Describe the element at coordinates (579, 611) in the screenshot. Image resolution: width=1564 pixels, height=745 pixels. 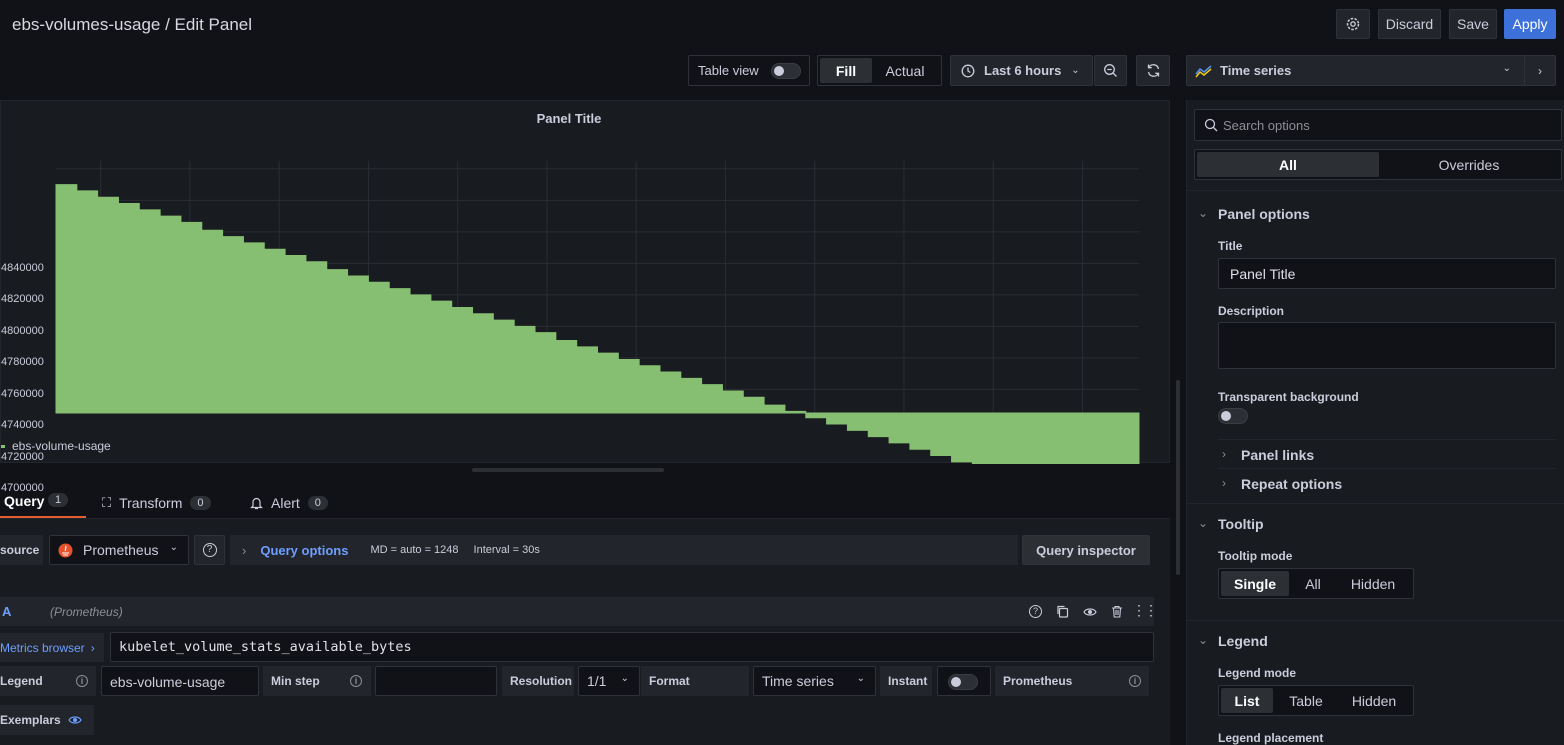
I see `query-row-header: A (Prometheus) ? ⋮⋮` at that location.